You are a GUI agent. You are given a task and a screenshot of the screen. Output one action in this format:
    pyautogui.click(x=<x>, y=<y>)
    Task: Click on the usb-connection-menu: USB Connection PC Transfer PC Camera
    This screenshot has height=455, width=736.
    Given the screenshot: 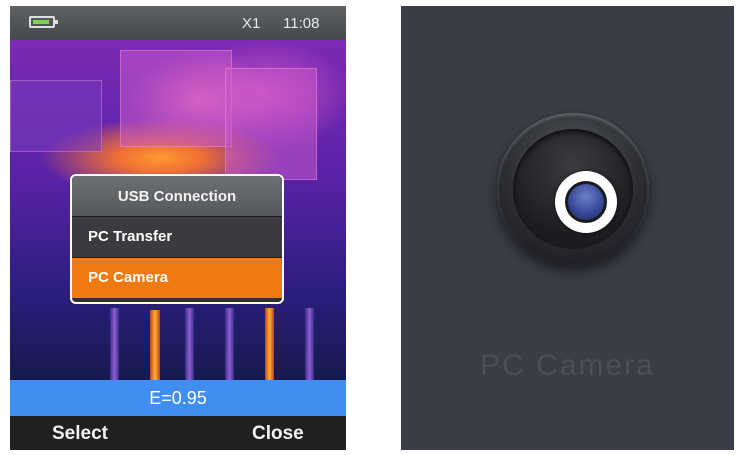 What is the action you would take?
    pyautogui.click(x=177, y=239)
    